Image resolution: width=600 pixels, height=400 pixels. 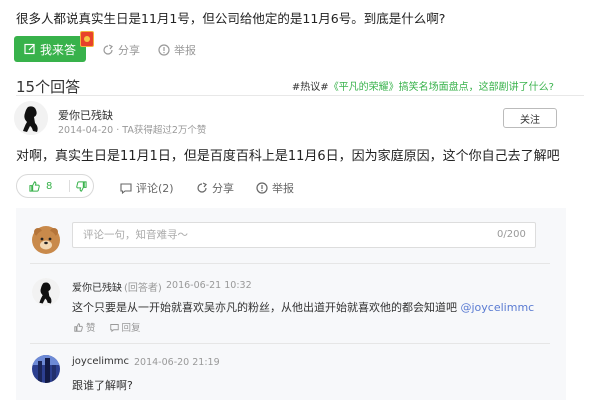 What do you see at coordinates (81, 186) in the screenshot?
I see `thumbs-down-icon` at bounding box center [81, 186].